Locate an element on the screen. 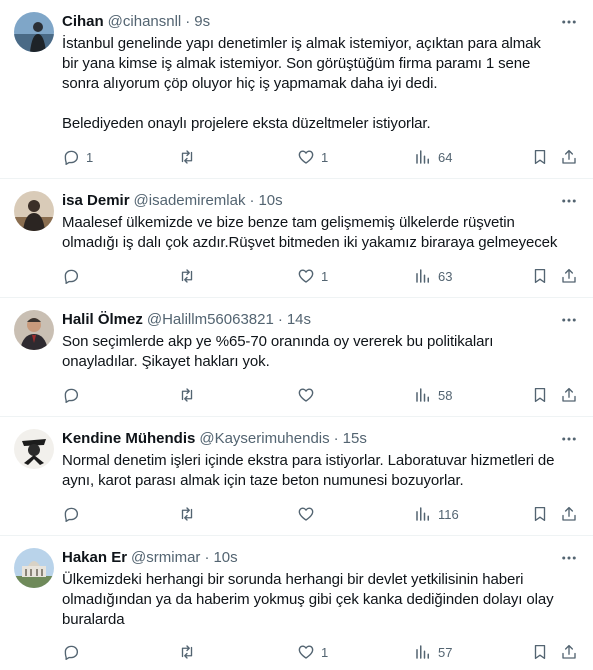 The image size is (593, 670). action-bar: 58 is located at coordinates (320, 395).